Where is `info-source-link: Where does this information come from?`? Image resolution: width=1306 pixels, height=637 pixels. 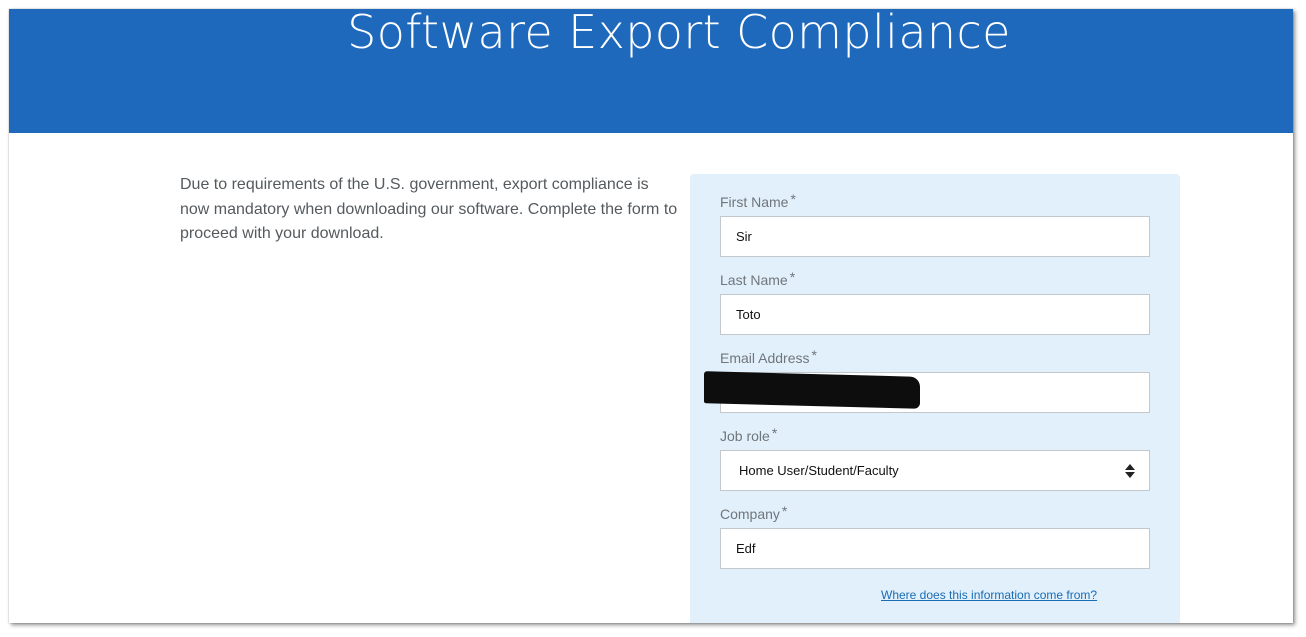 info-source-link: Where does this information come from? is located at coordinates (989, 595).